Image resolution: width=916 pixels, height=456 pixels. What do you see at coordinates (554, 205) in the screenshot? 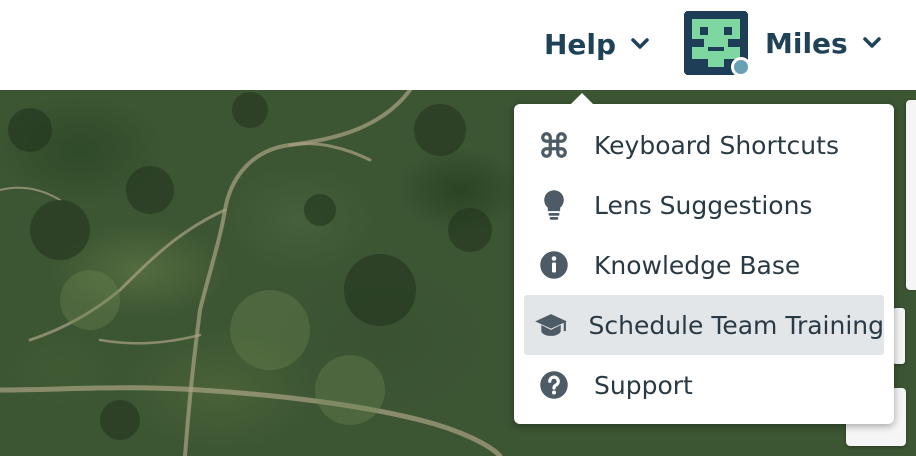
I see `lightbulb-icon` at bounding box center [554, 205].